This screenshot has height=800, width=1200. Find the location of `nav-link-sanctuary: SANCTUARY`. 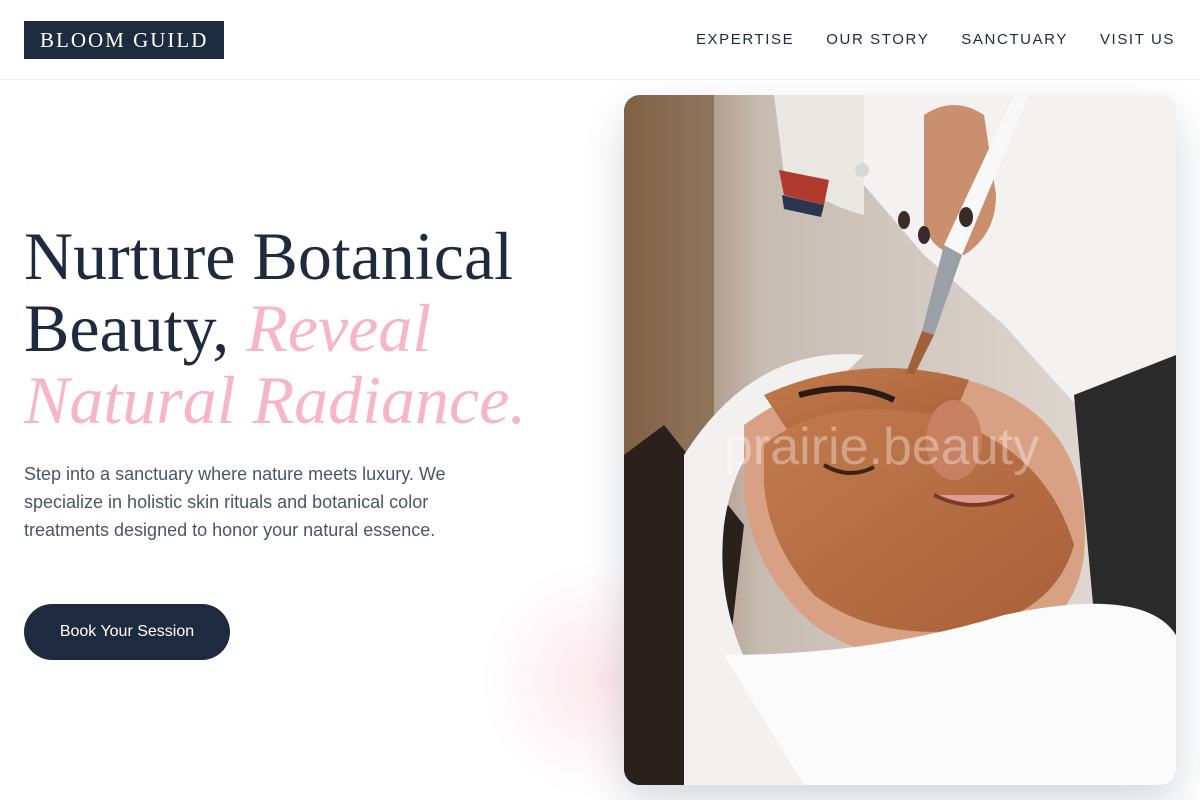

nav-link-sanctuary: SANCTUARY is located at coordinates (1014, 40).